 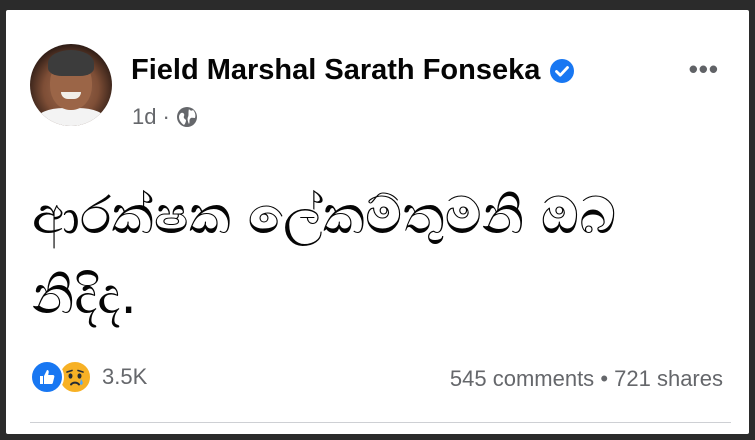 I want to click on author-name-row: Field Marshal Sarath Fonseka, so click(x=353, y=70).